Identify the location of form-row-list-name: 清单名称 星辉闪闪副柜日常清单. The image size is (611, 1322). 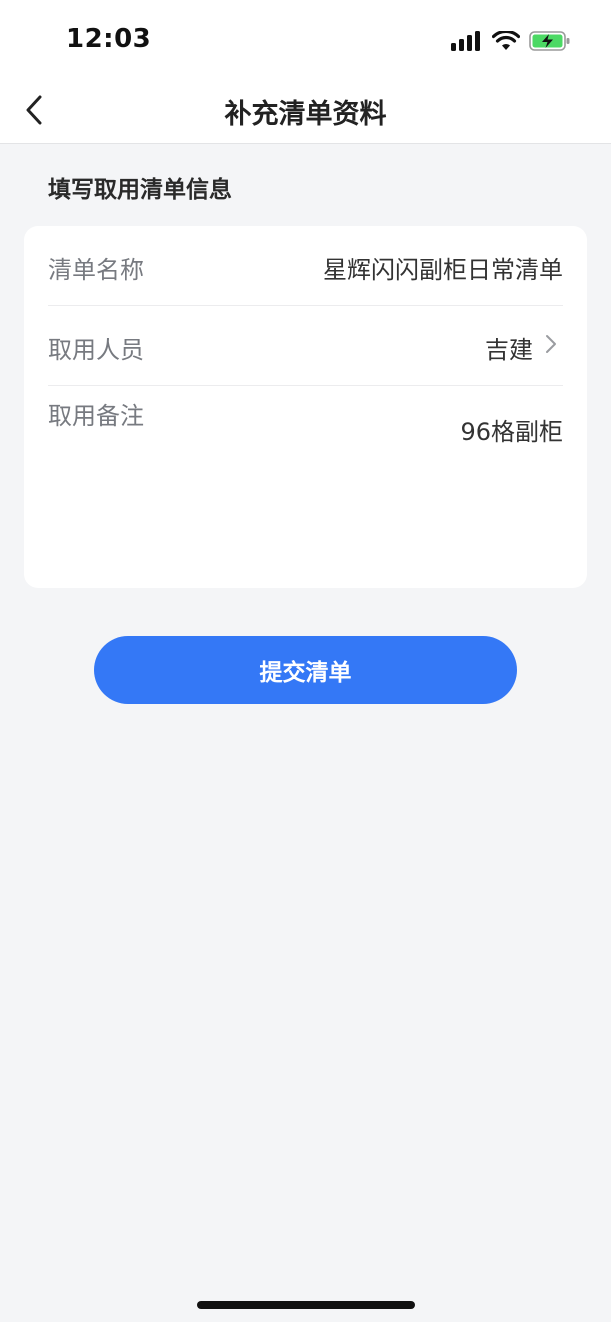
(305, 266).